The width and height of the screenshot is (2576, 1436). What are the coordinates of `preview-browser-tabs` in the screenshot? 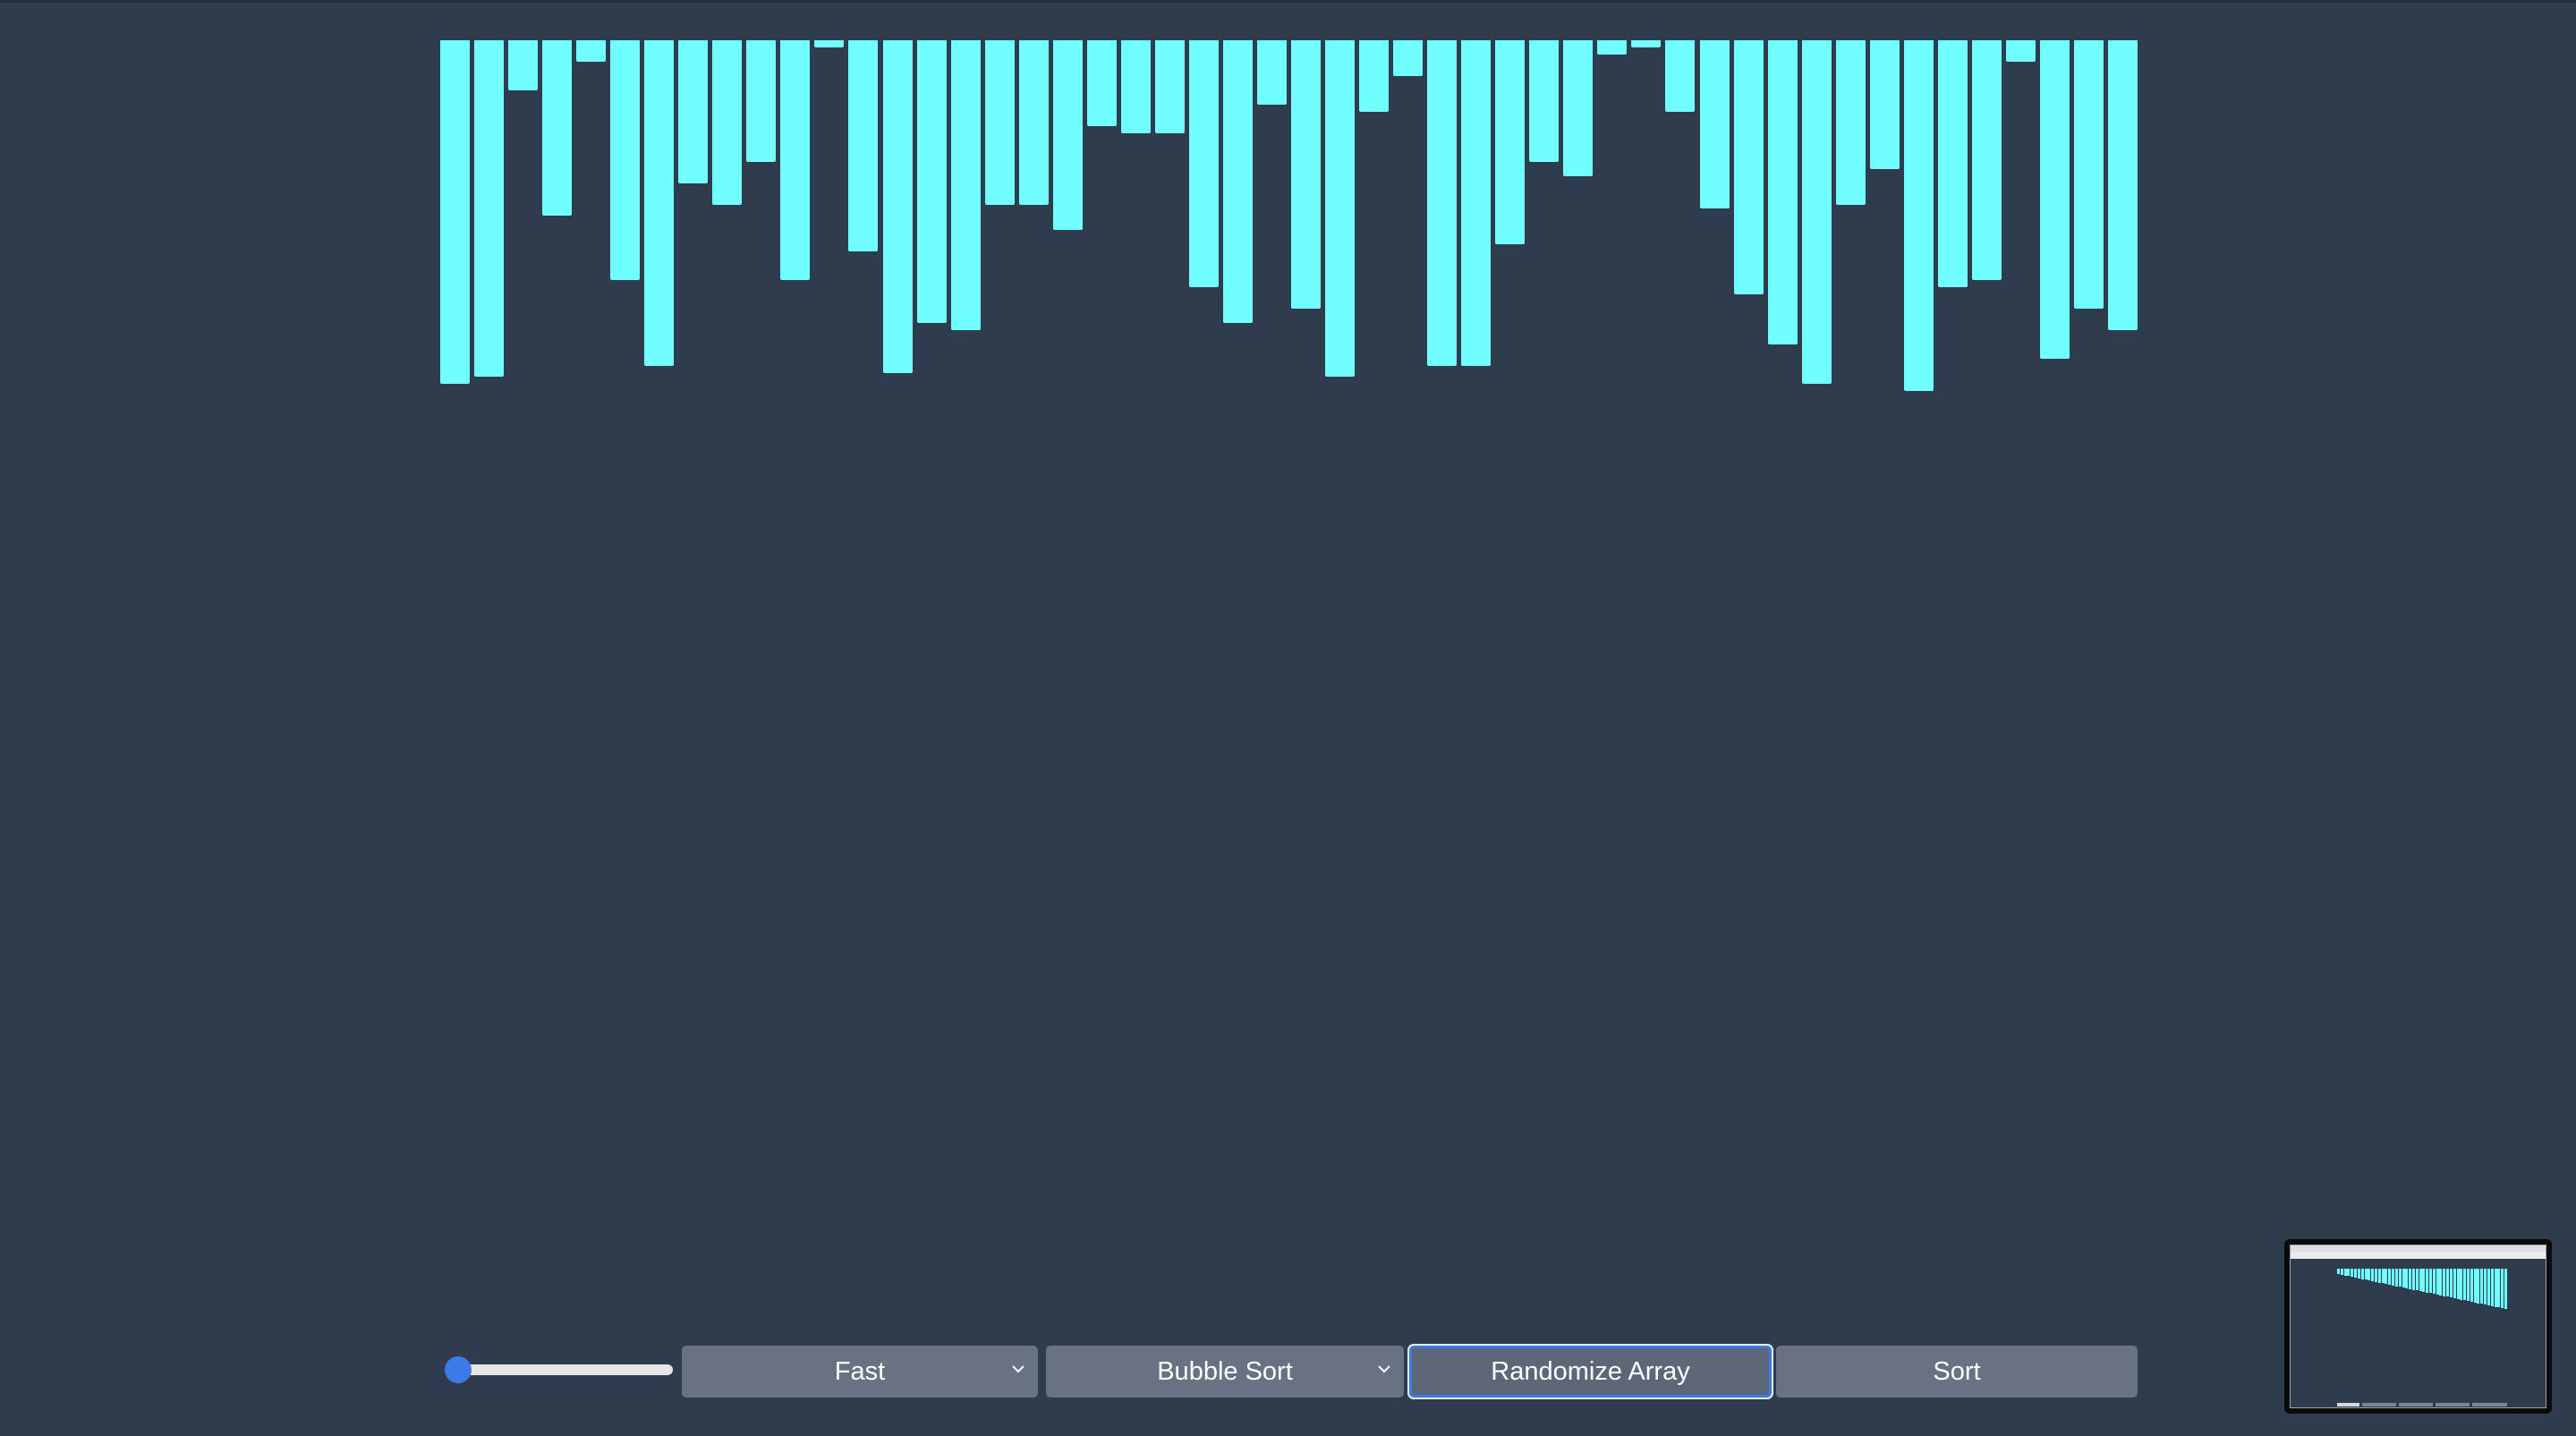 It's located at (2418, 1248).